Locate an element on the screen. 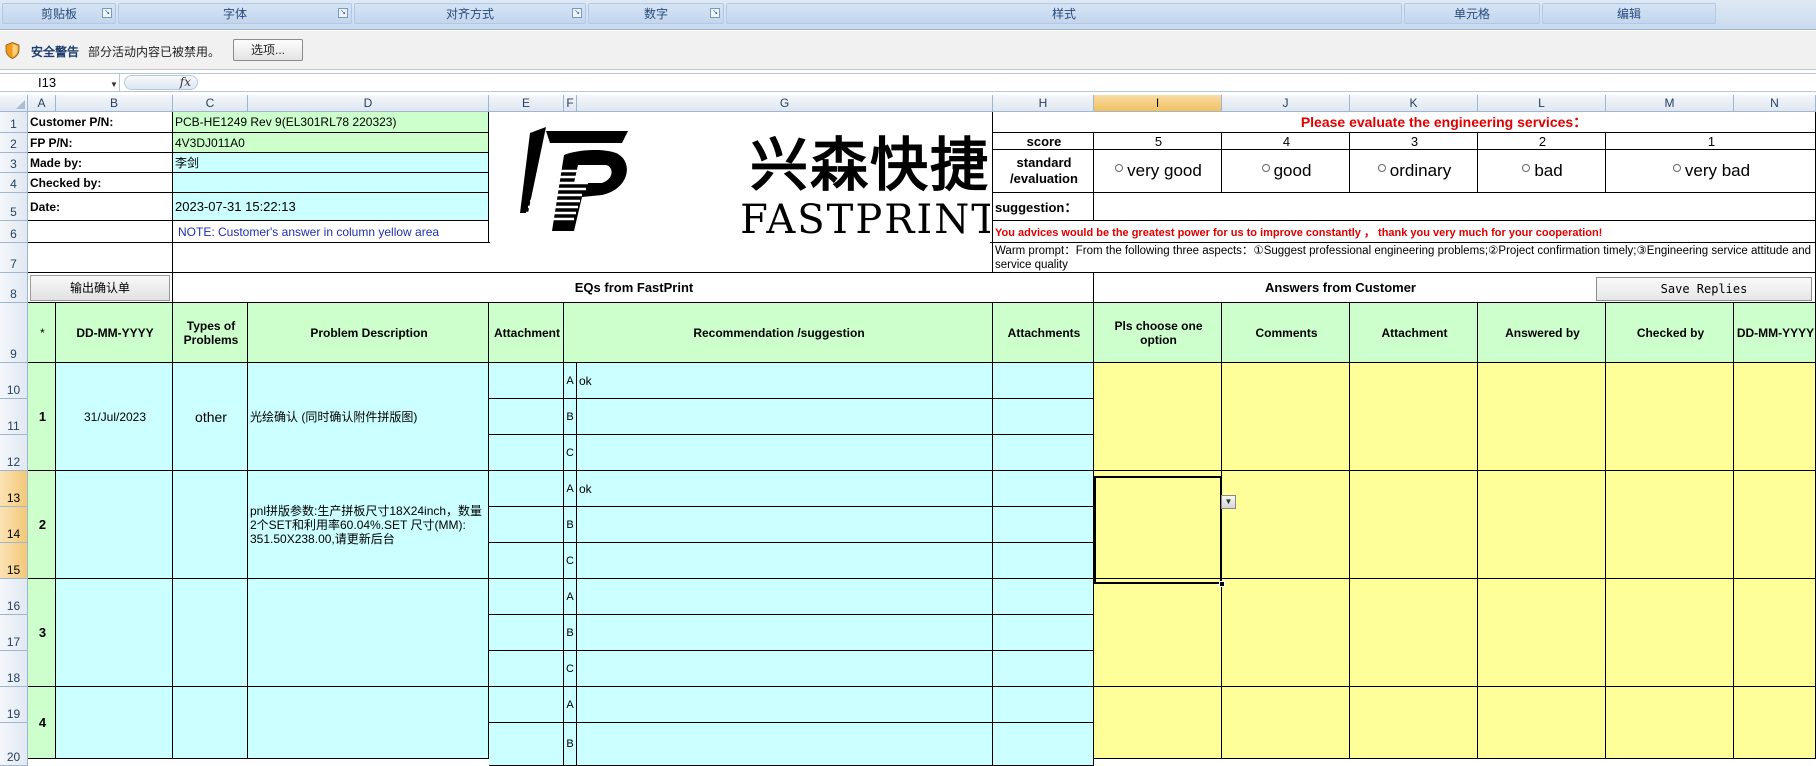 Image resolution: width=1816 pixels, height=766 pixels. row-header-12: 12 is located at coordinates (14, 453).